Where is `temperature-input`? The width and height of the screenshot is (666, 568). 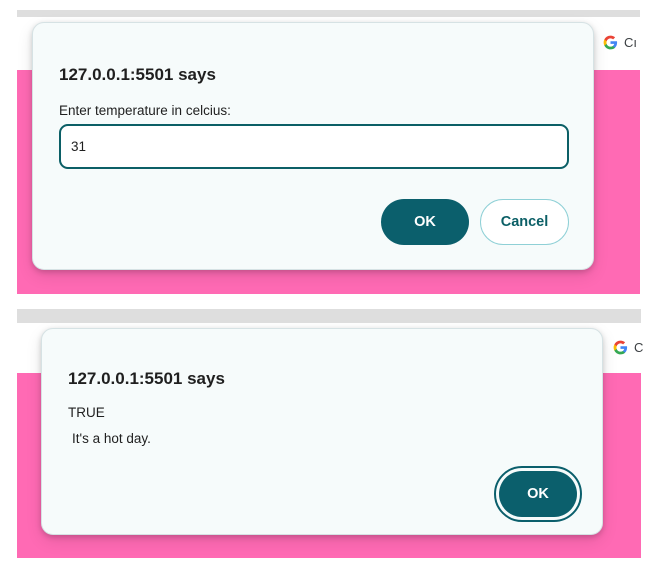
temperature-input is located at coordinates (314, 146).